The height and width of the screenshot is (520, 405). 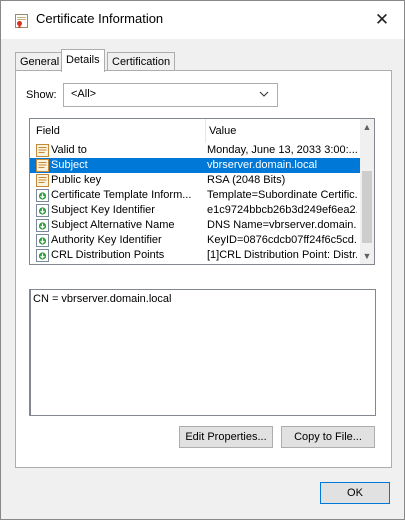 I want to click on row-field: Valid to, so click(x=69, y=150).